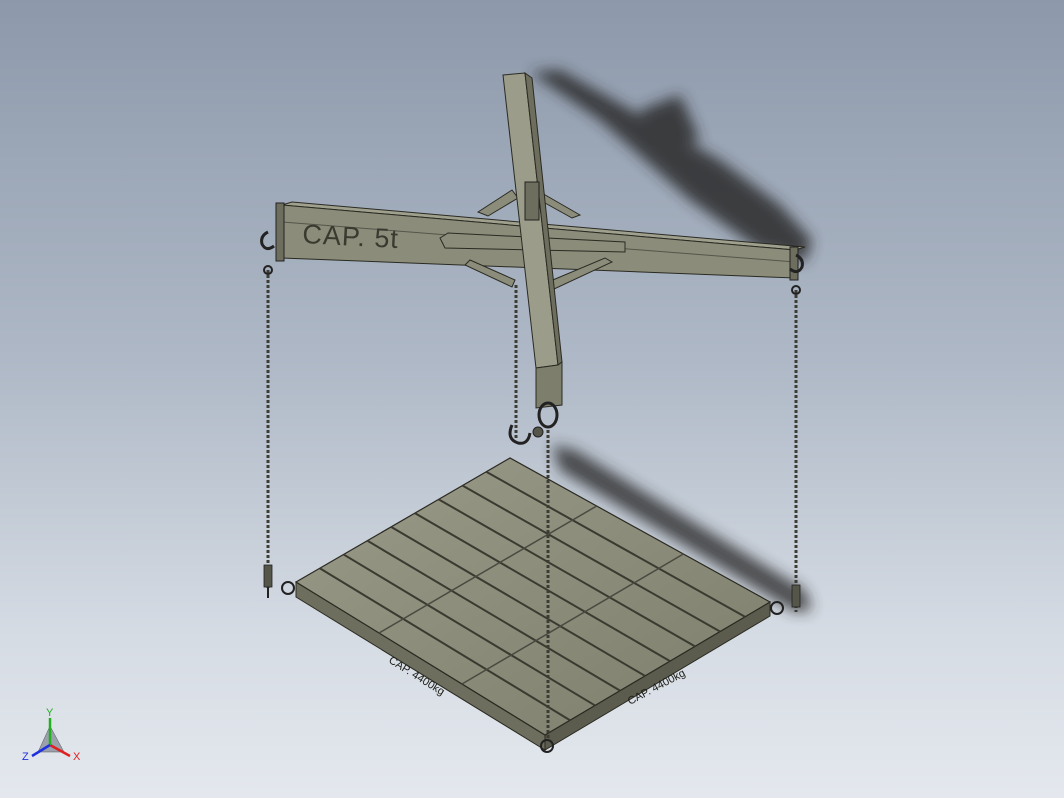  What do you see at coordinates (796, 451) in the screenshot?
I see `chain-right` at bounding box center [796, 451].